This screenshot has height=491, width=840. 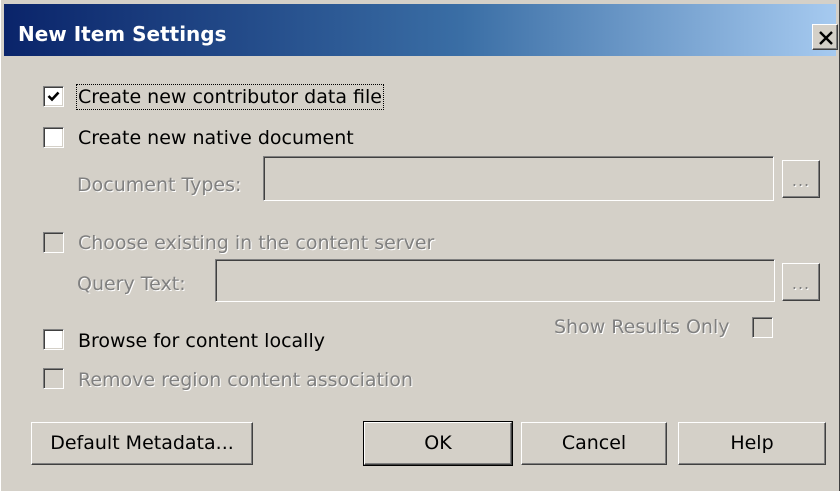 I want to click on close-icon, so click(x=826, y=38).